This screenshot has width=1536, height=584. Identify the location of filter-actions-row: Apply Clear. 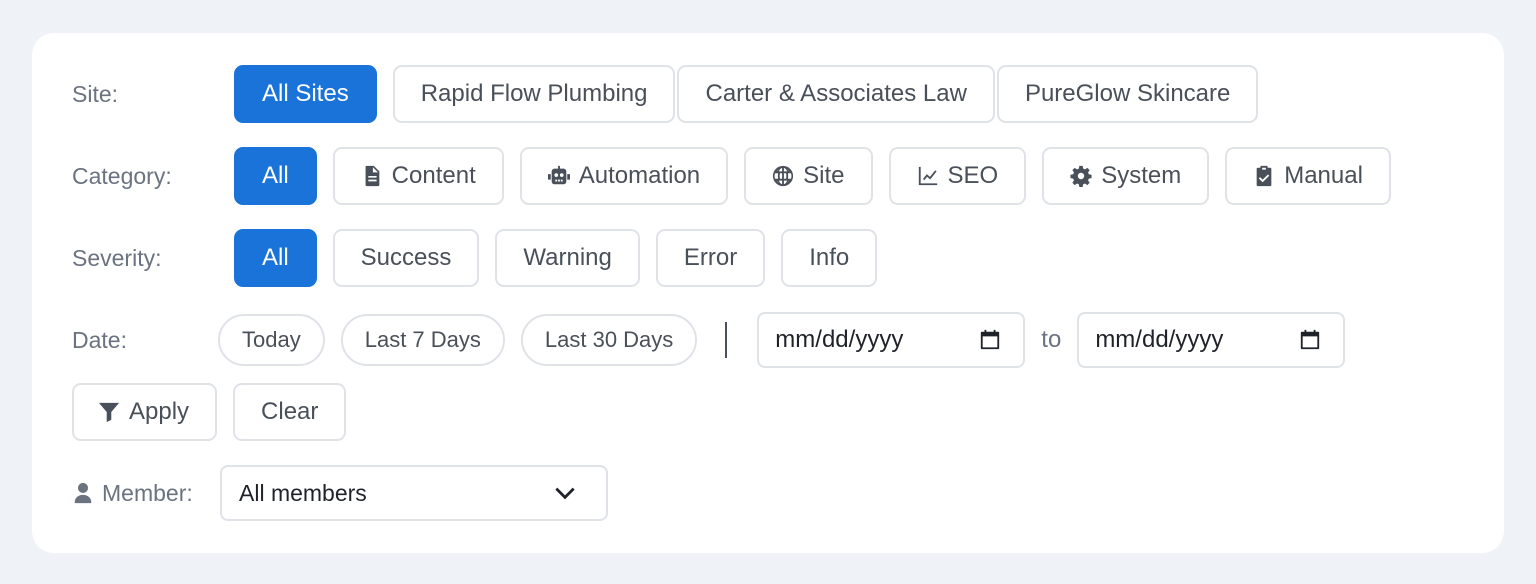
(768, 412).